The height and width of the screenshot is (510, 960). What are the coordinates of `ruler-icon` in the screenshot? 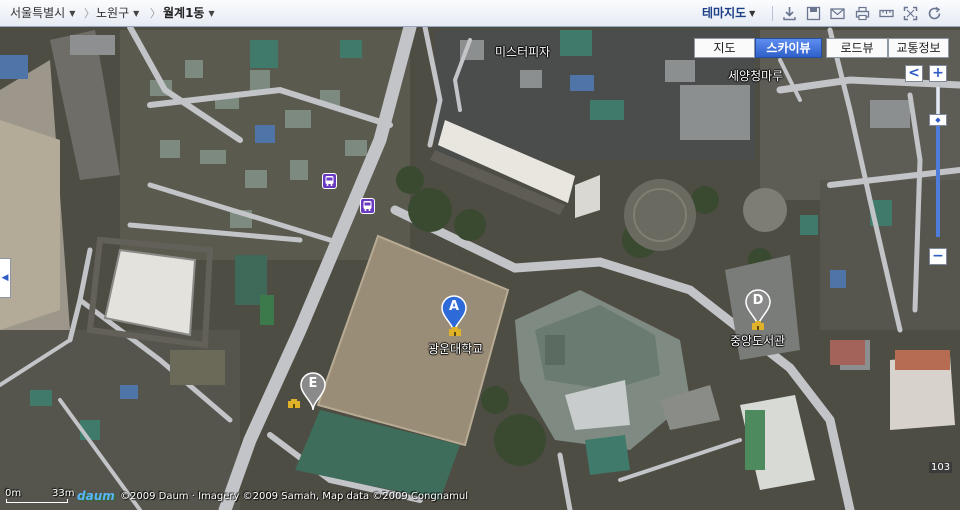 It's located at (886, 13).